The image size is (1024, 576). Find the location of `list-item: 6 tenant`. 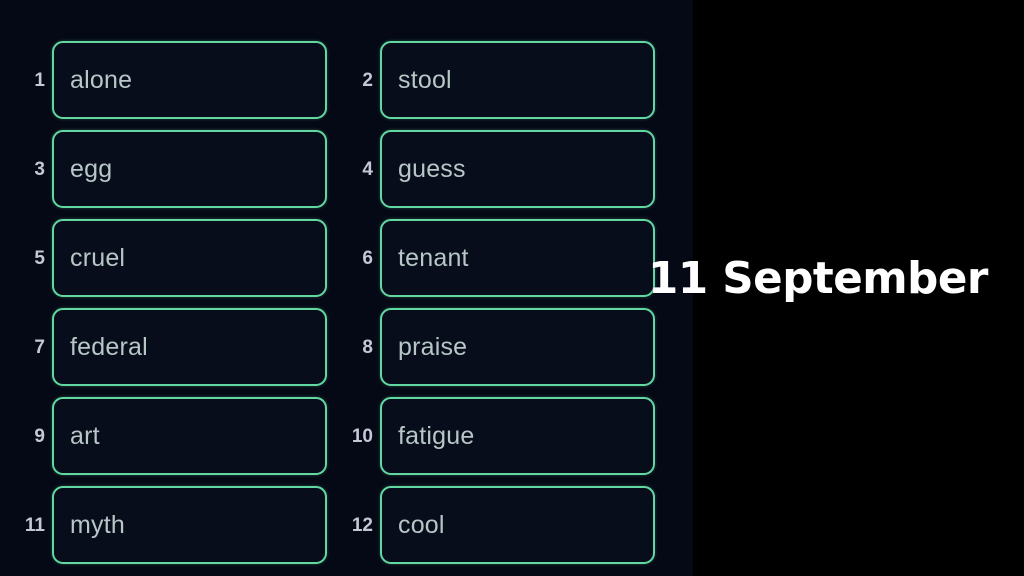

list-item: 6 tenant is located at coordinates (502, 258).